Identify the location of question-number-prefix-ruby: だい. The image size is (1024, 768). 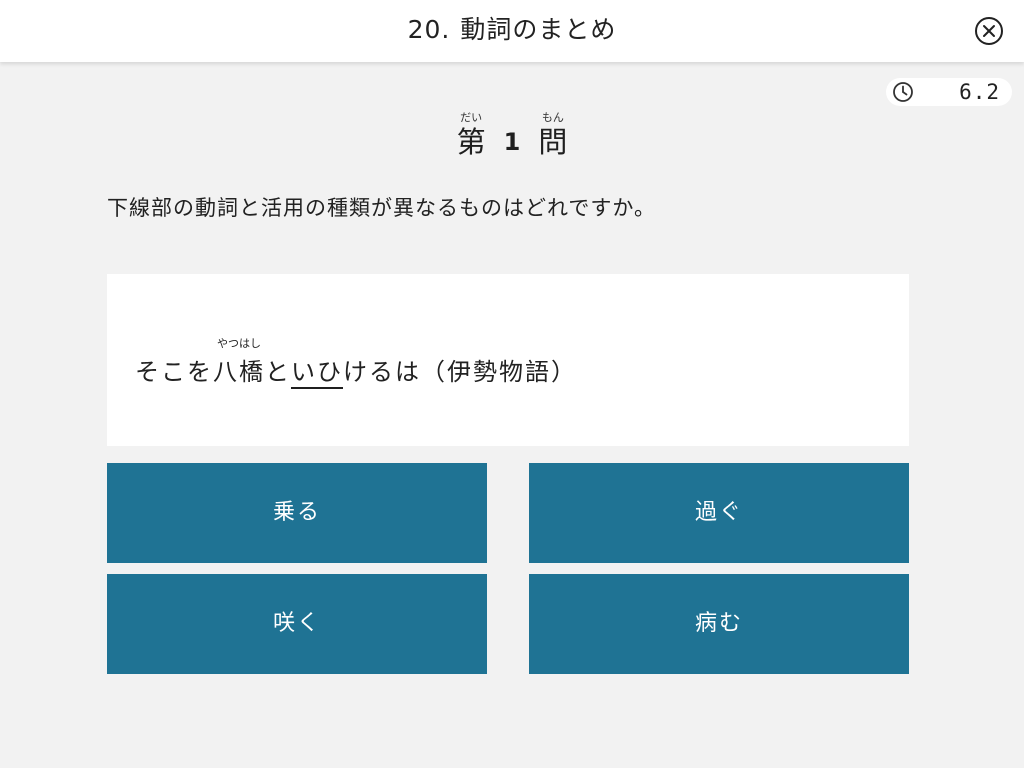
(471, 117).